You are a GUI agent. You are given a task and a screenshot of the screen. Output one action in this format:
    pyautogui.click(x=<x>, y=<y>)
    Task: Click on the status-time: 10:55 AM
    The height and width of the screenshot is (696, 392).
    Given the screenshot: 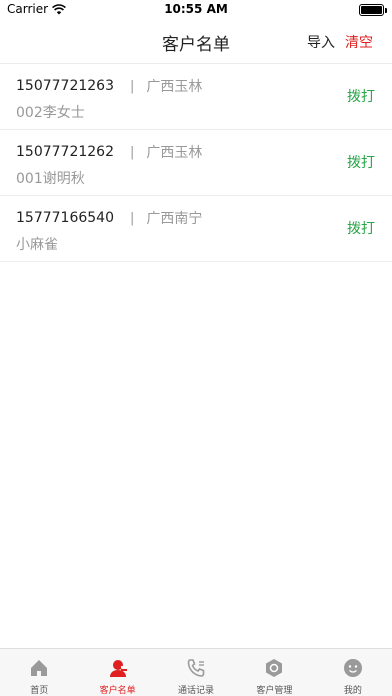 What is the action you would take?
    pyautogui.click(x=196, y=9)
    